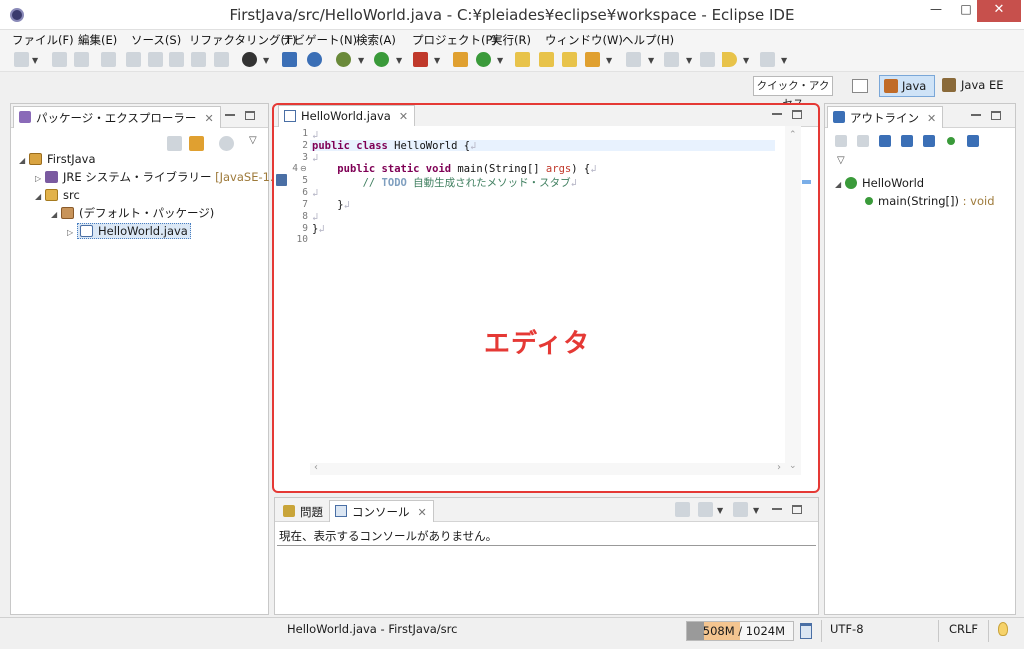 The width and height of the screenshot is (1024, 649). I want to click on hide-fields-icon, so click(907, 141).